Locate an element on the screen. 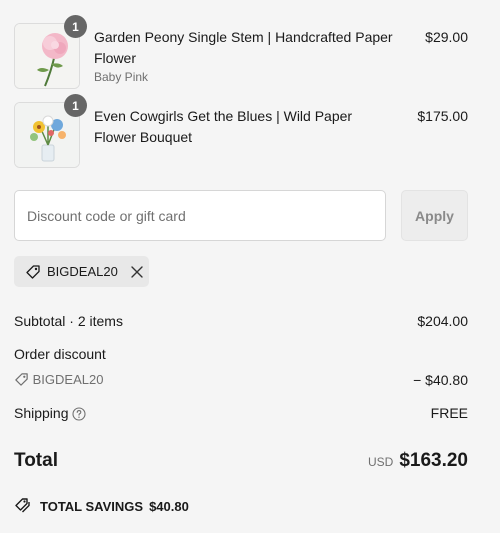 Image resolution: width=500 pixels, height=533 pixels. applied-discount-chip: BIGDEAL20 is located at coordinates (81, 271).